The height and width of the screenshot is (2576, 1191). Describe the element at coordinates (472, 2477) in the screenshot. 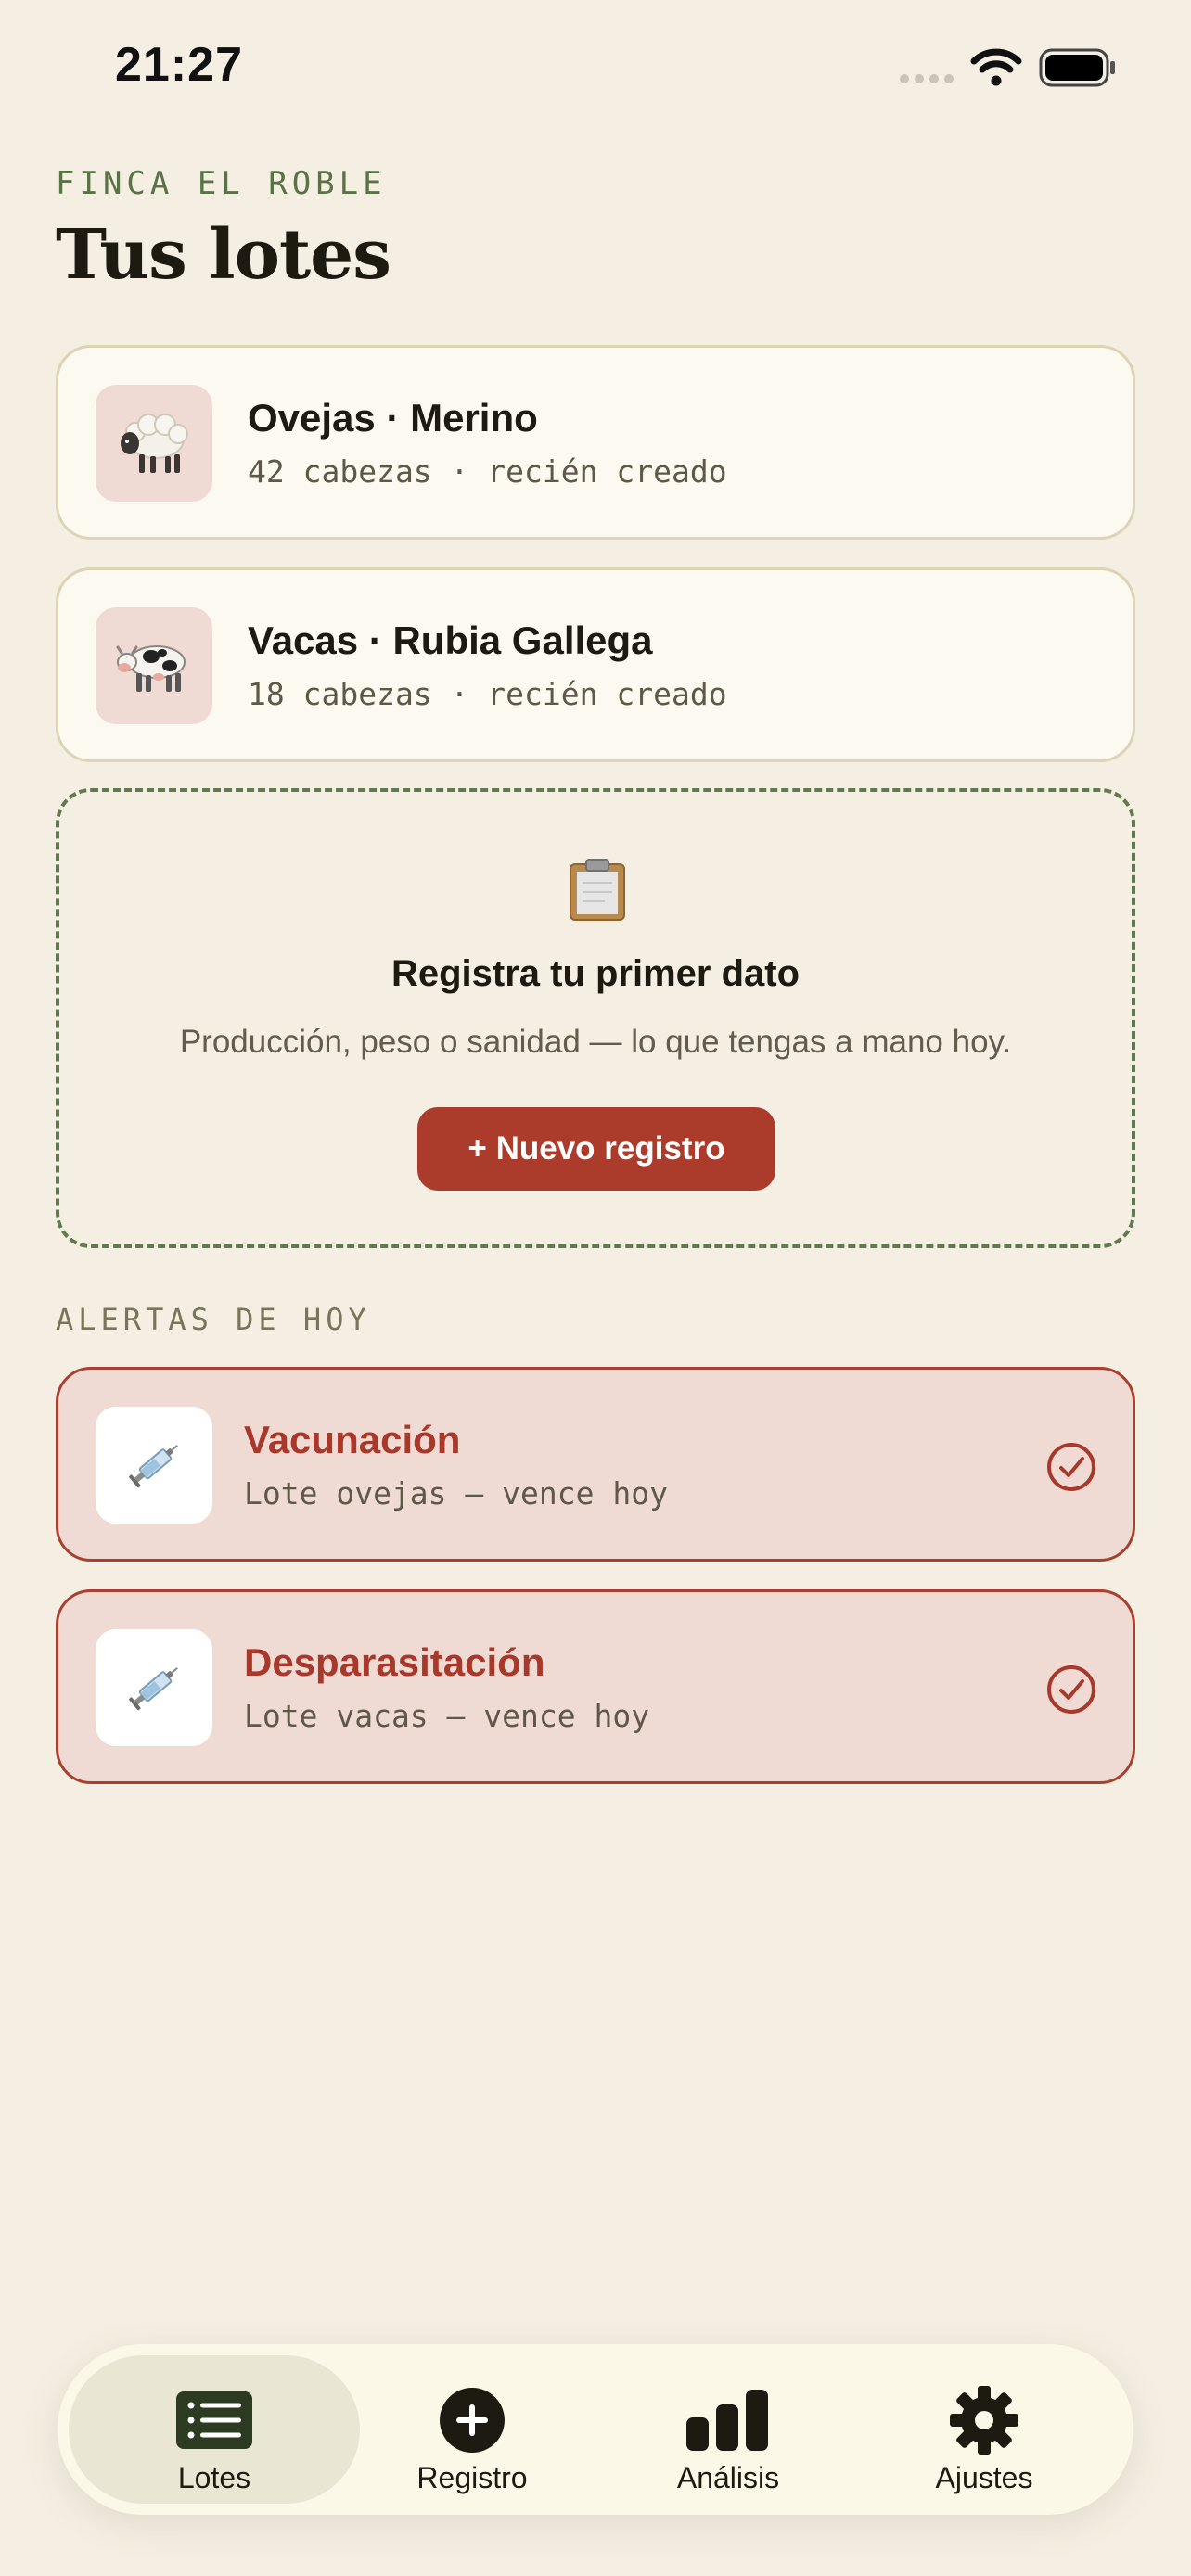

I see `tab-label: Registro` at that location.